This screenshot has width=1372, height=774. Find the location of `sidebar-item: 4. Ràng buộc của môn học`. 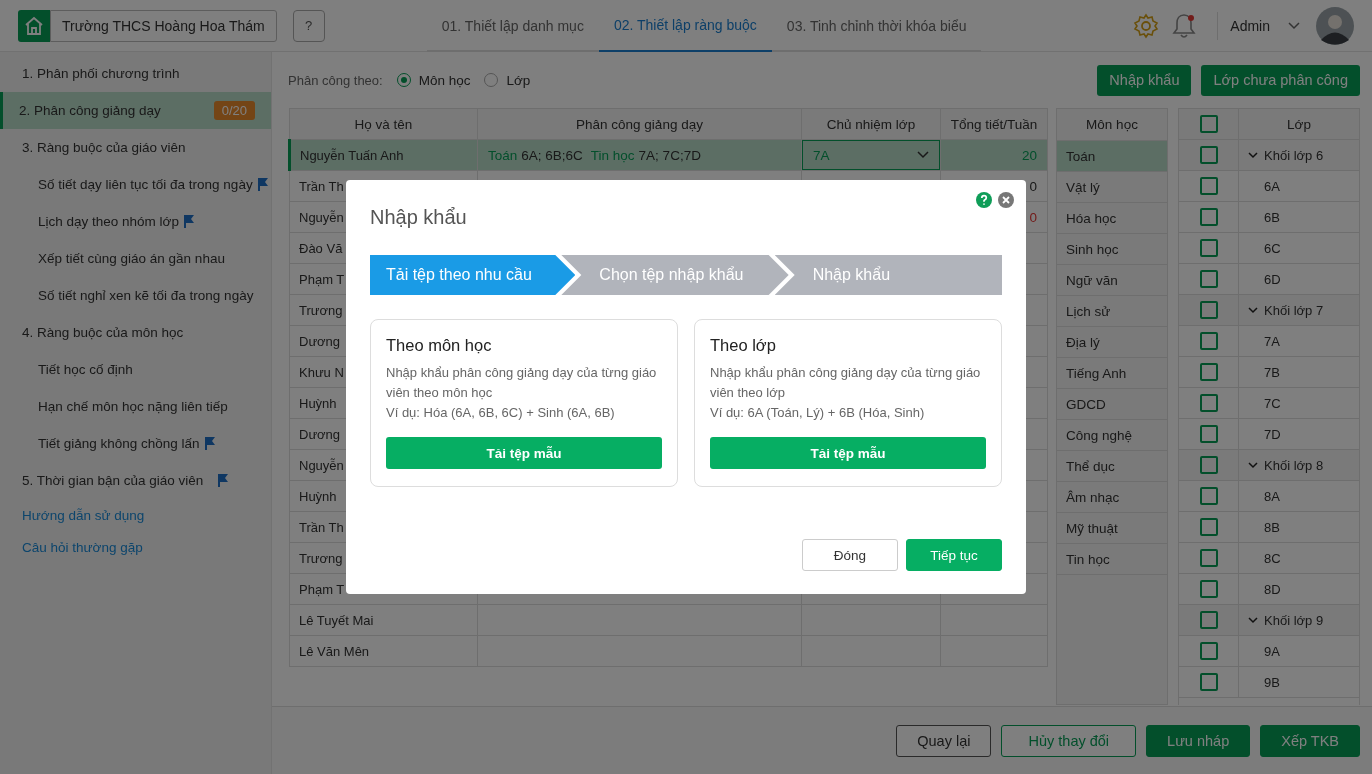

sidebar-item: 4. Ràng buộc của môn học is located at coordinates (135, 332).